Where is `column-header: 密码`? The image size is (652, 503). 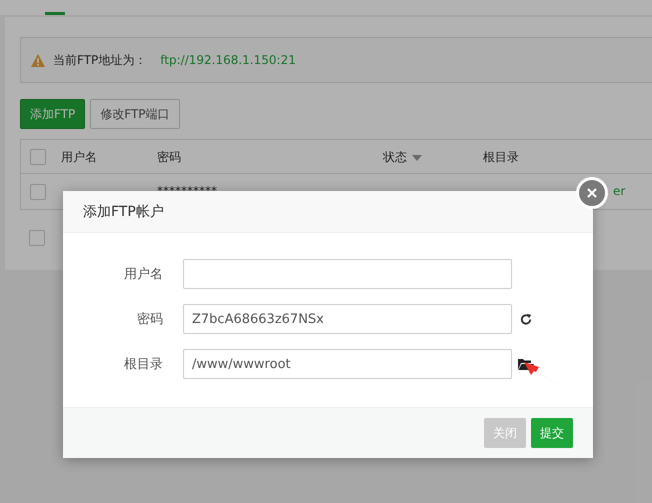 column-header: 密码 is located at coordinates (169, 157).